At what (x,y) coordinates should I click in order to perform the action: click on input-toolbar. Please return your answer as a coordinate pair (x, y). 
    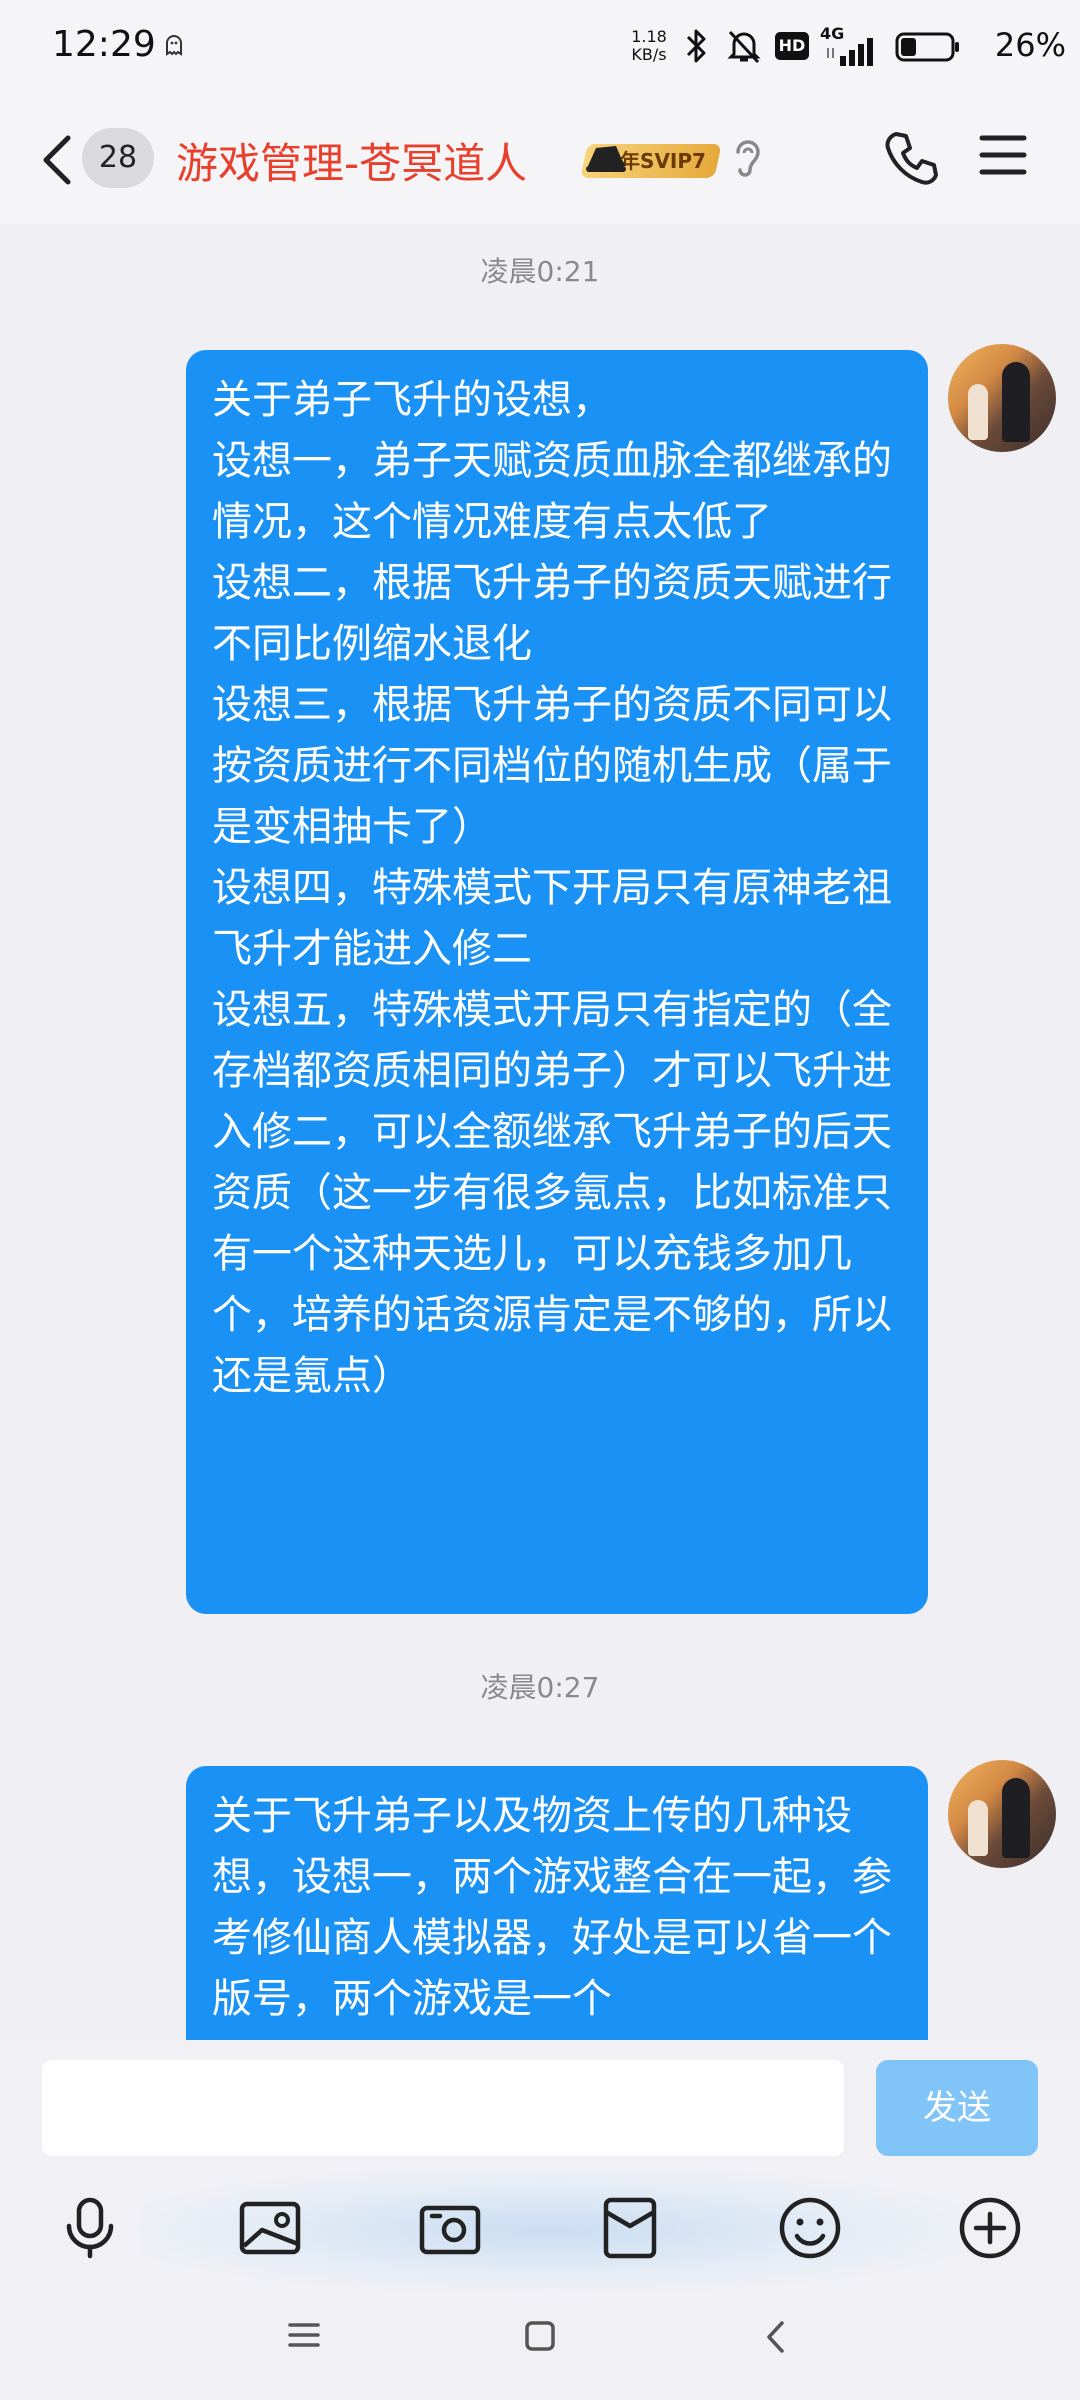
    Looking at the image, I should click on (540, 2230).